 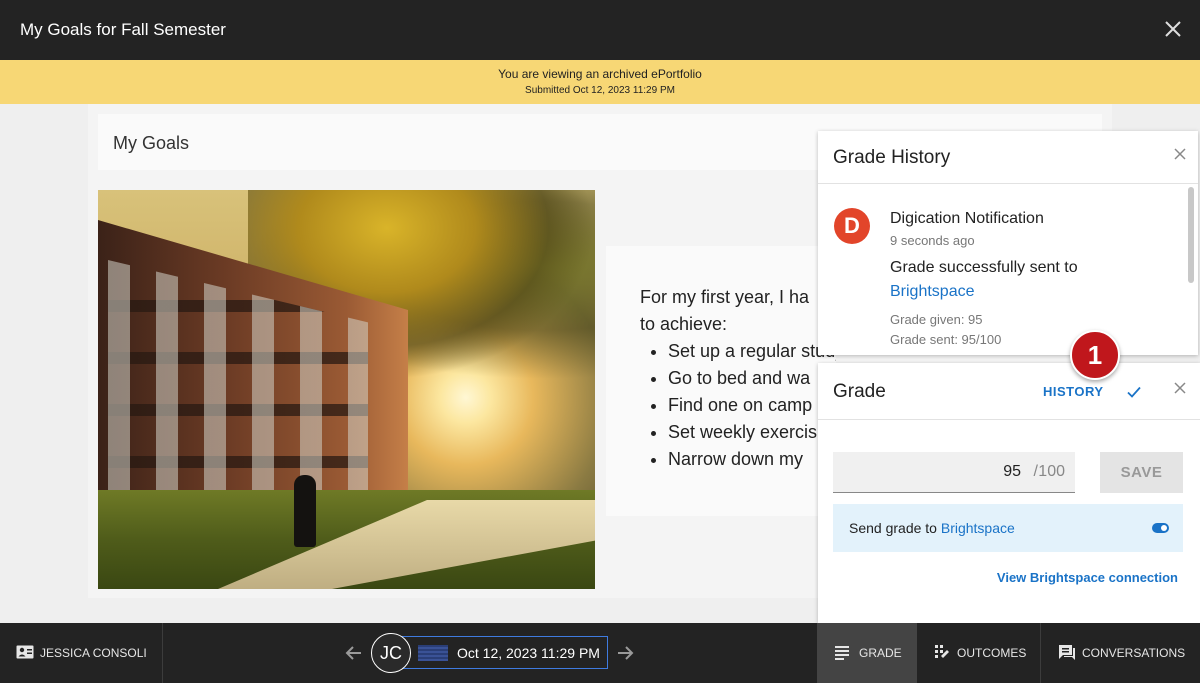 I want to click on history-button: HISTORY, so click(x=1073, y=391).